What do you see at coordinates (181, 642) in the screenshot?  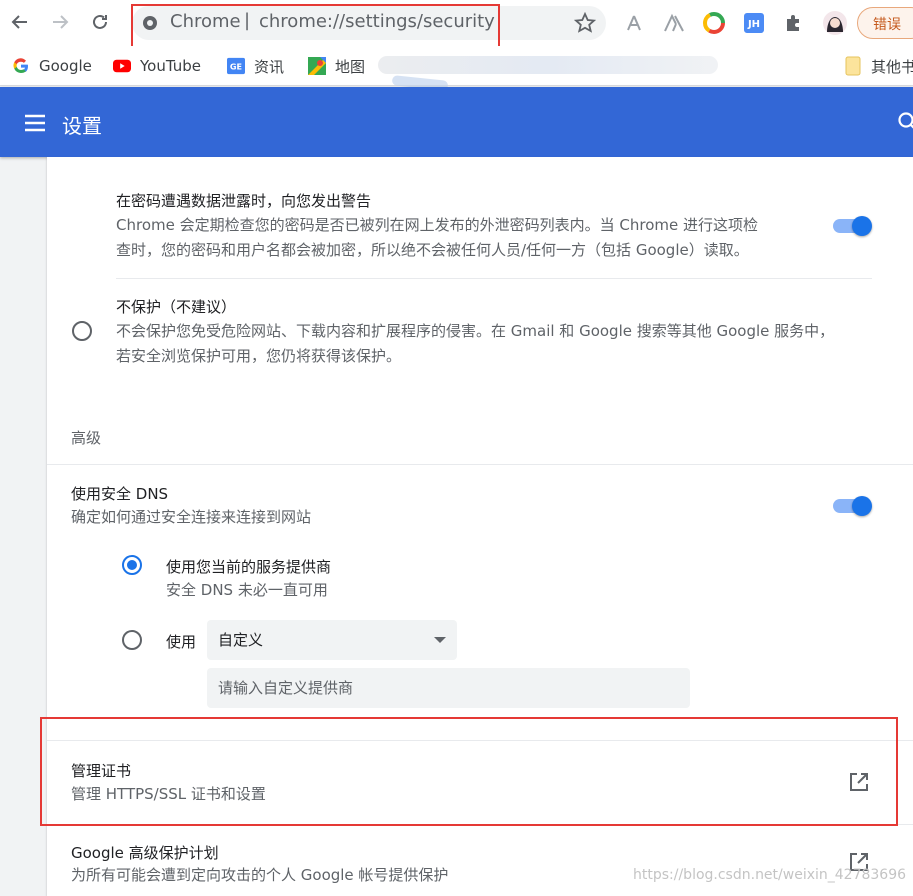 I see `dns-custom-label: 使用` at bounding box center [181, 642].